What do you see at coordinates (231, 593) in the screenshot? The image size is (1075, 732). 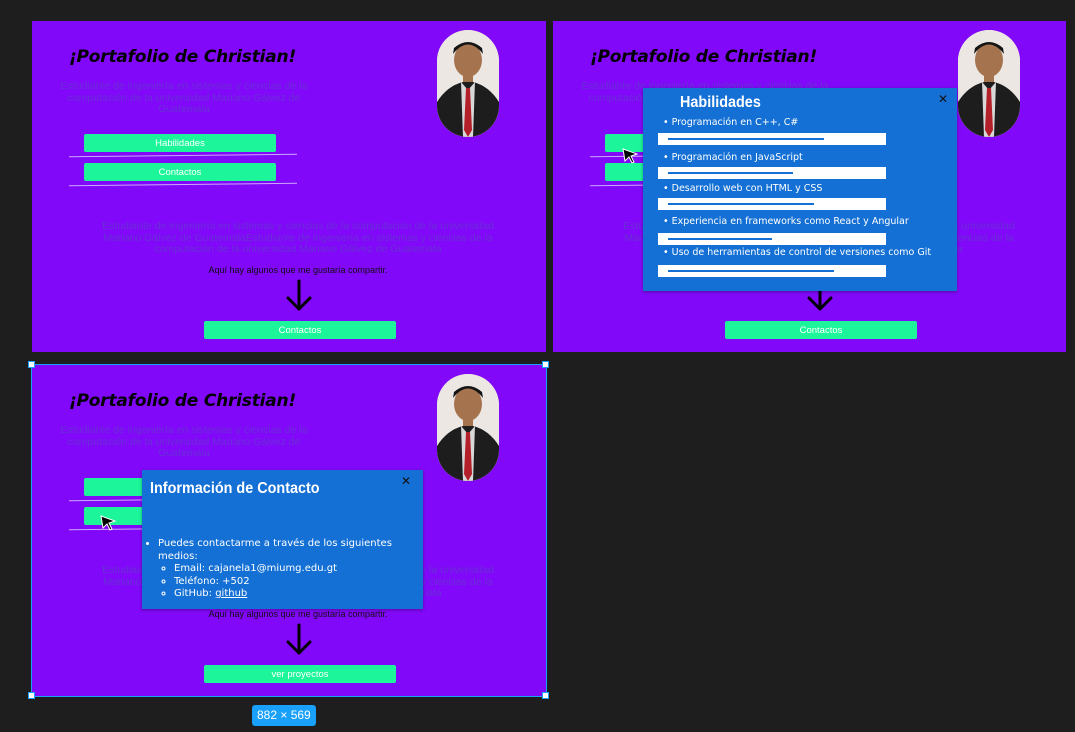 I see `github-link: github` at bounding box center [231, 593].